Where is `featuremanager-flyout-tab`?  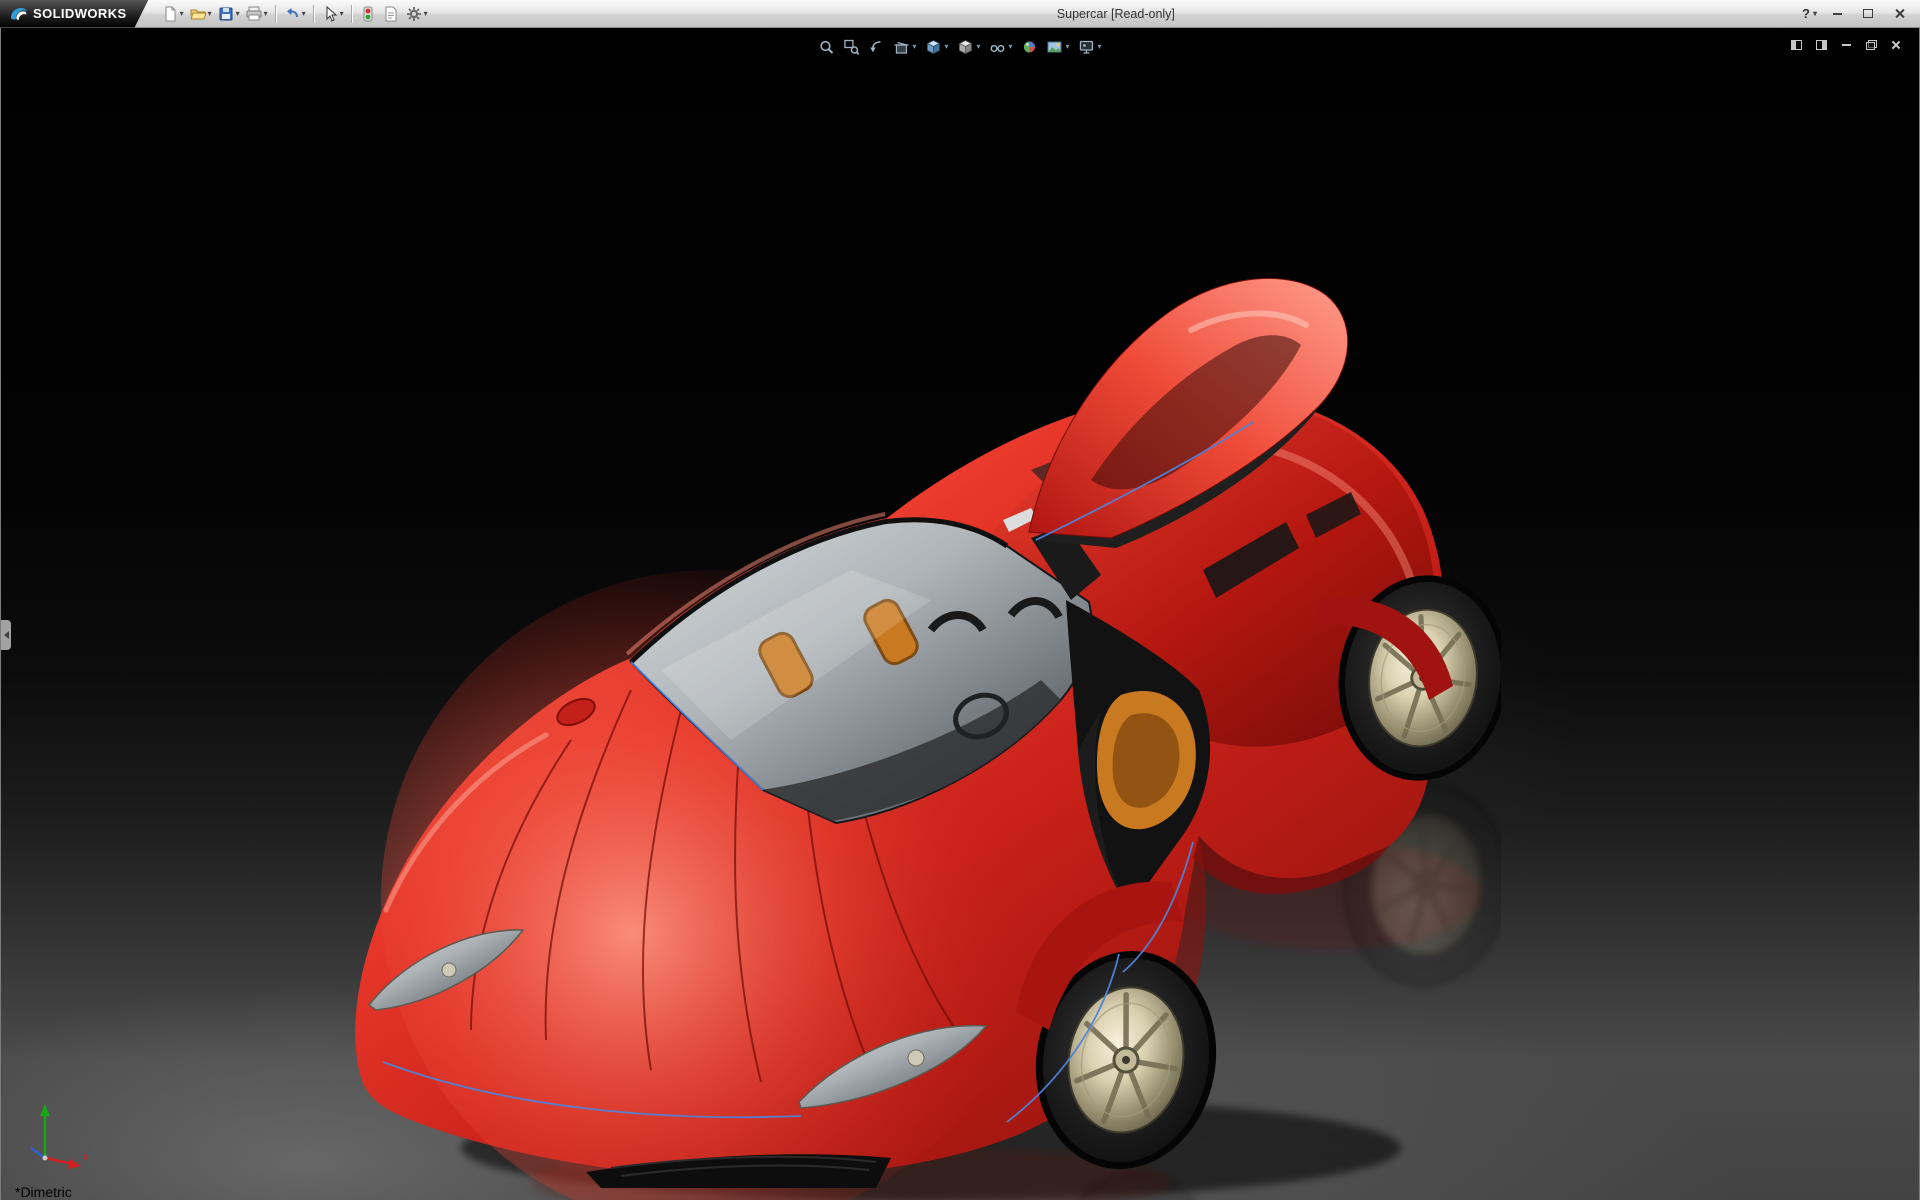
featuremanager-flyout-tab is located at coordinates (6, 635).